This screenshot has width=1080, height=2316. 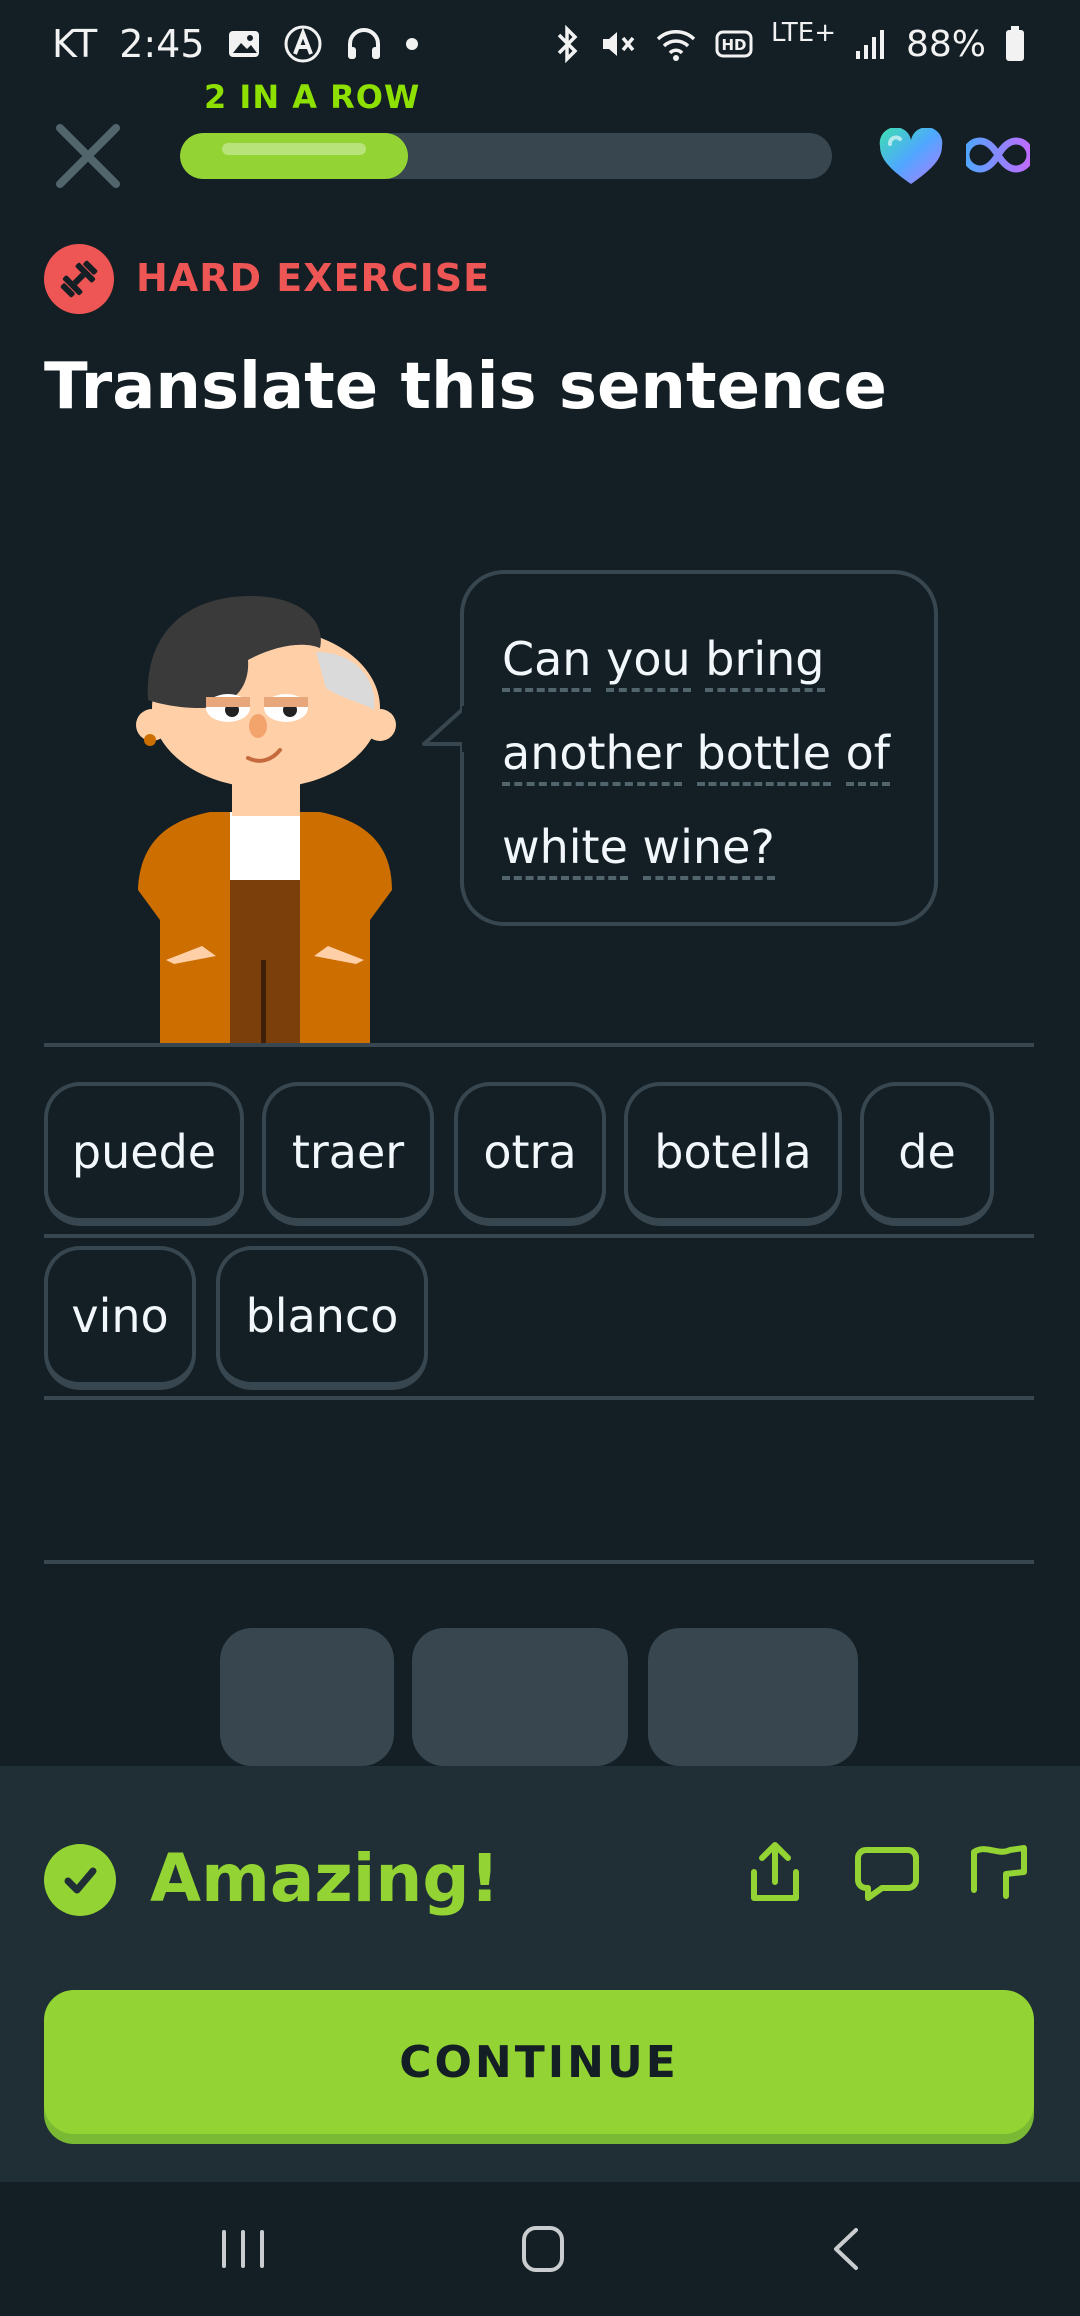 What do you see at coordinates (325, 1878) in the screenshot?
I see `feedback-title: Amazing!` at bounding box center [325, 1878].